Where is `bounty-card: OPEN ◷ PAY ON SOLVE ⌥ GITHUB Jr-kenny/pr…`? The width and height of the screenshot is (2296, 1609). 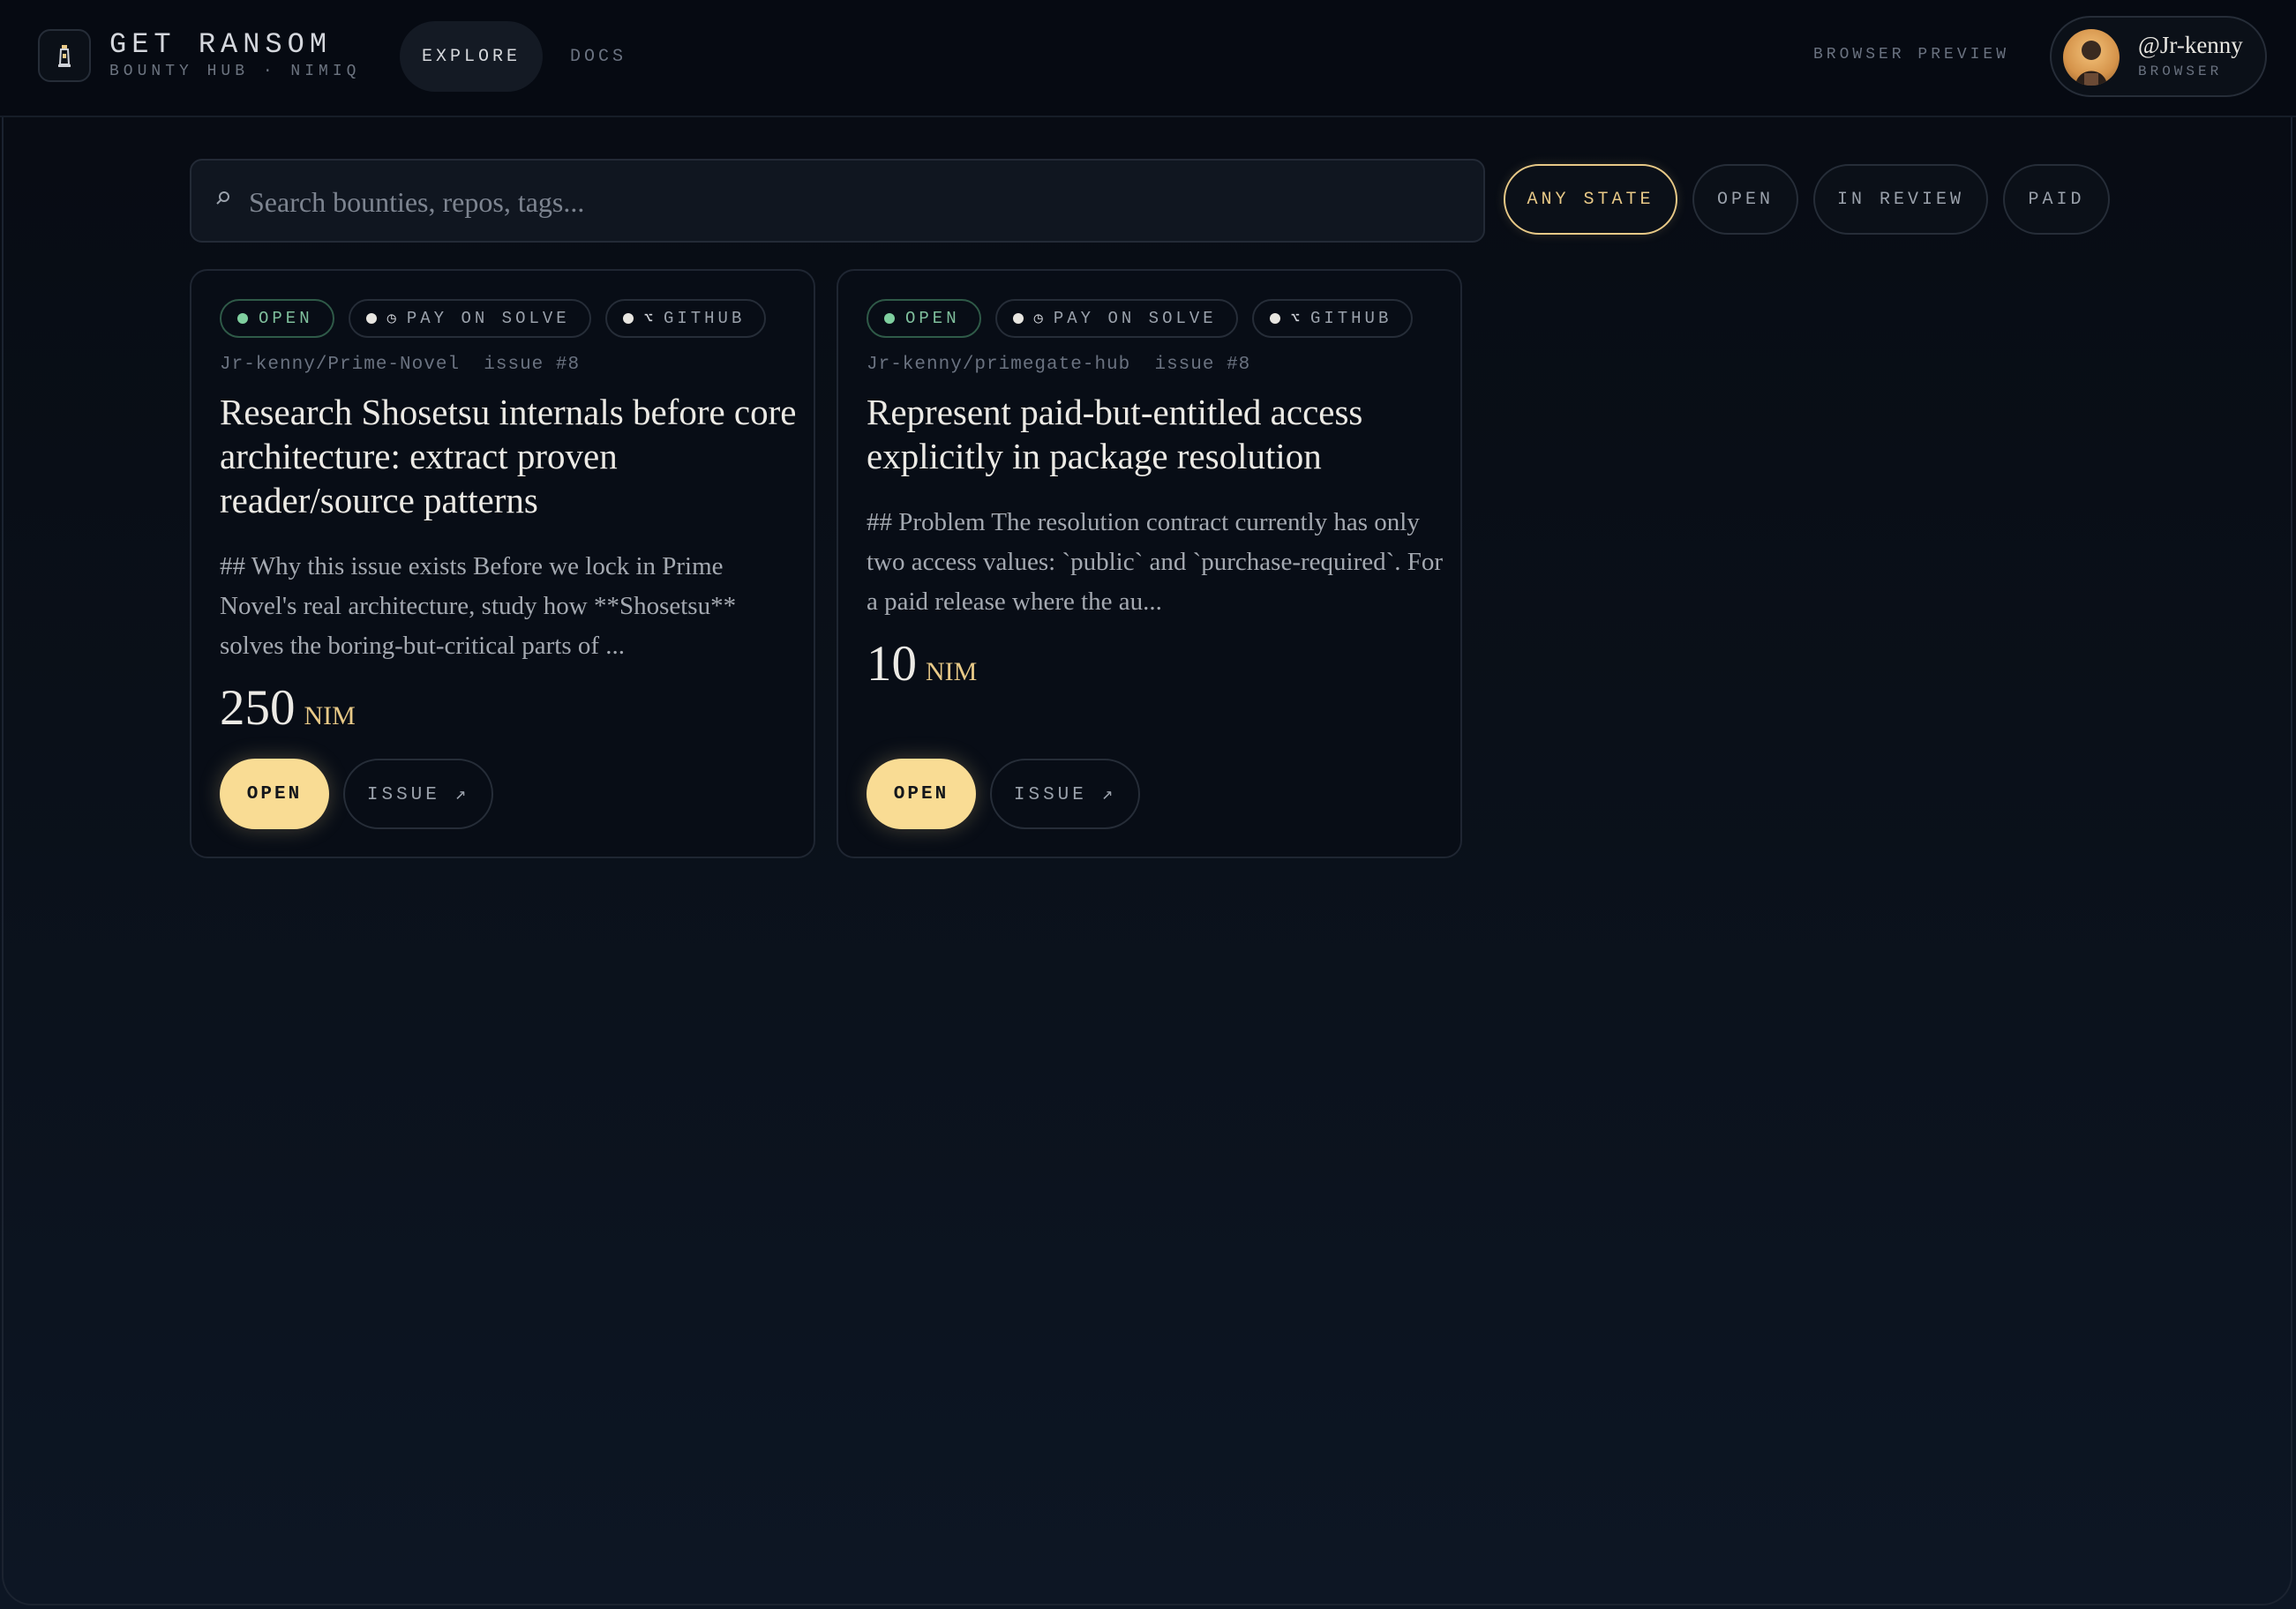
bounty-card: OPEN ◷ PAY ON SOLVE ⌥ GITHUB Jr-kenny/pr… is located at coordinates (1149, 563).